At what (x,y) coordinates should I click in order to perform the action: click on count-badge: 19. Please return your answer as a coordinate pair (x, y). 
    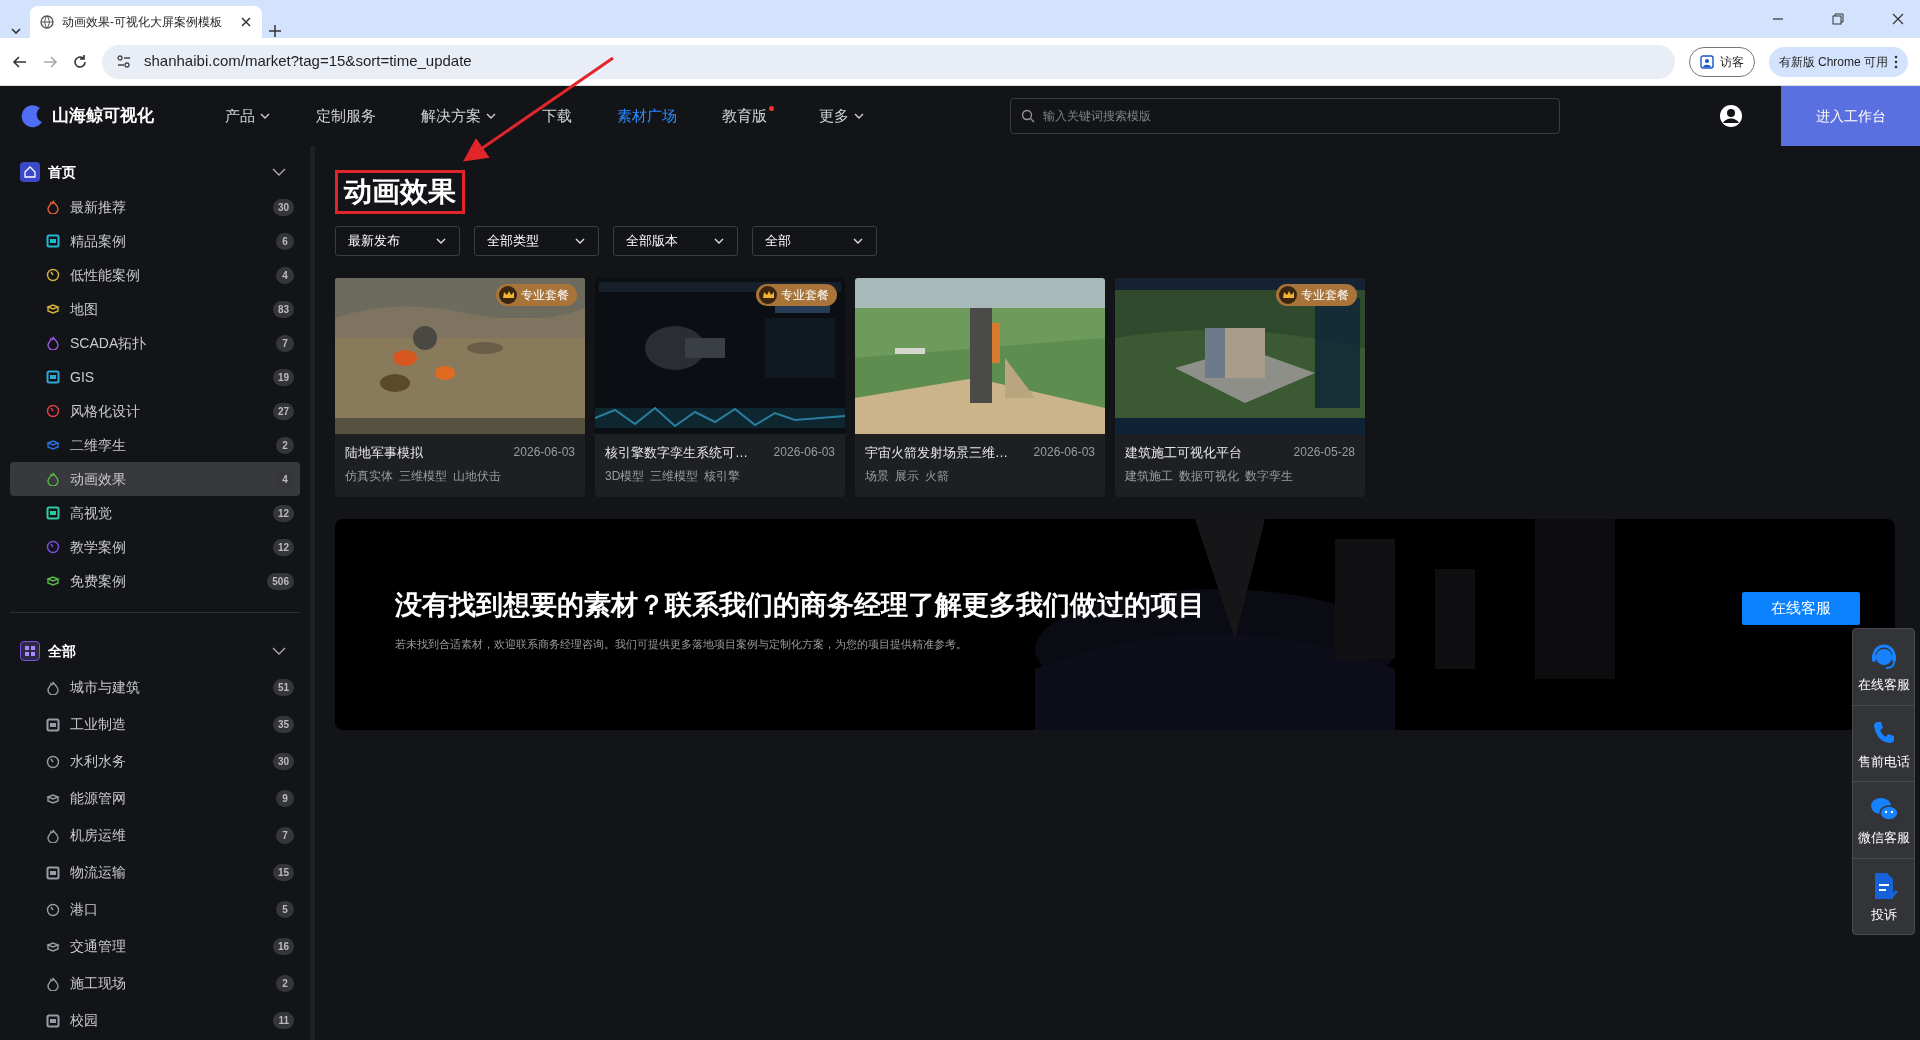
    Looking at the image, I should click on (283, 377).